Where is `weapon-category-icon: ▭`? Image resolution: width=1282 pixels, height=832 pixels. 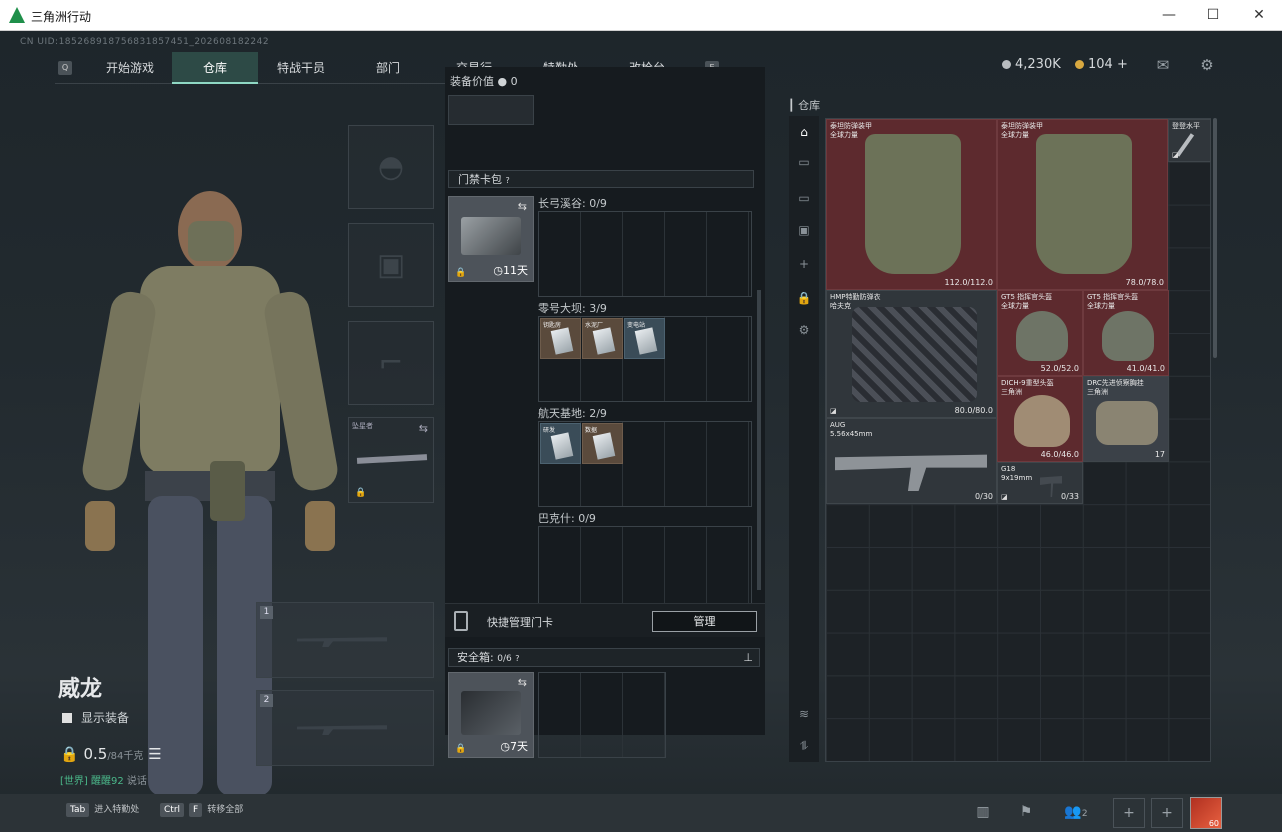
weapon-category-icon: ▭ is located at coordinates (804, 162).